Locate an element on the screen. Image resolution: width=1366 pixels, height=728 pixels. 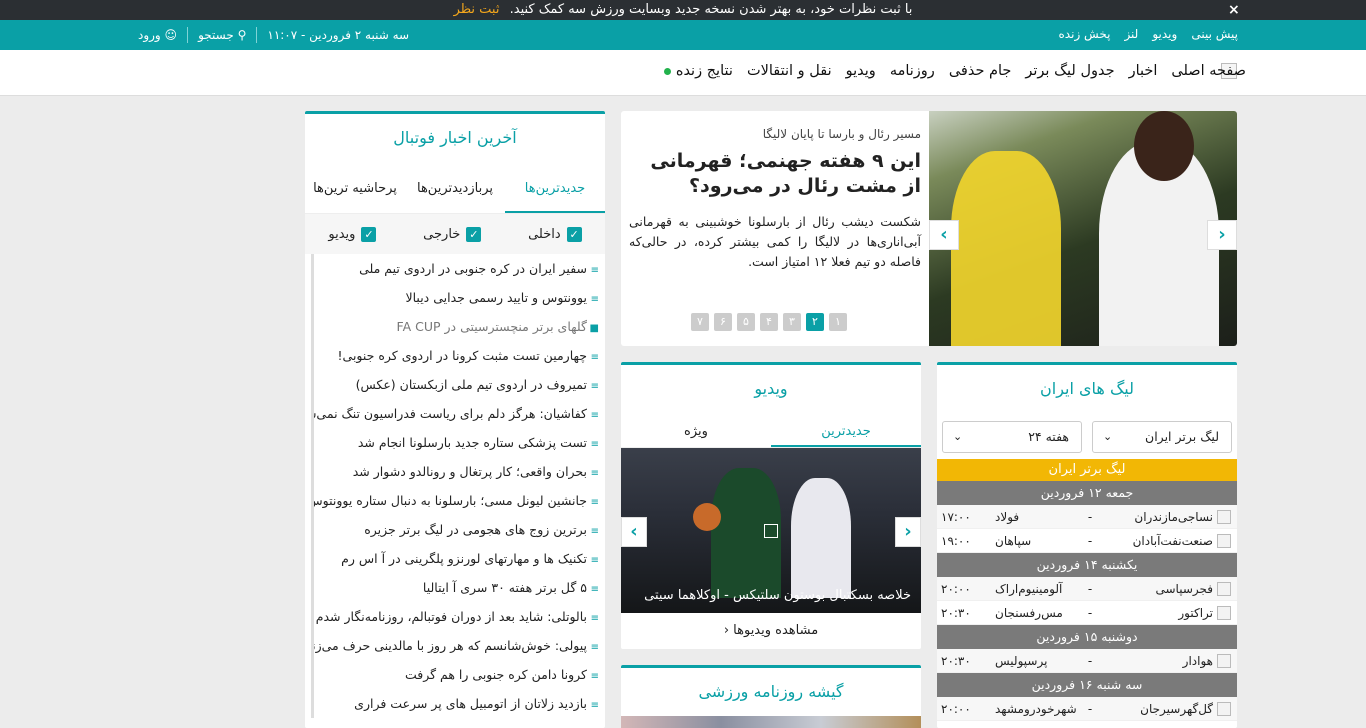
tab-video-special: ویژه is located at coordinates (696, 431).